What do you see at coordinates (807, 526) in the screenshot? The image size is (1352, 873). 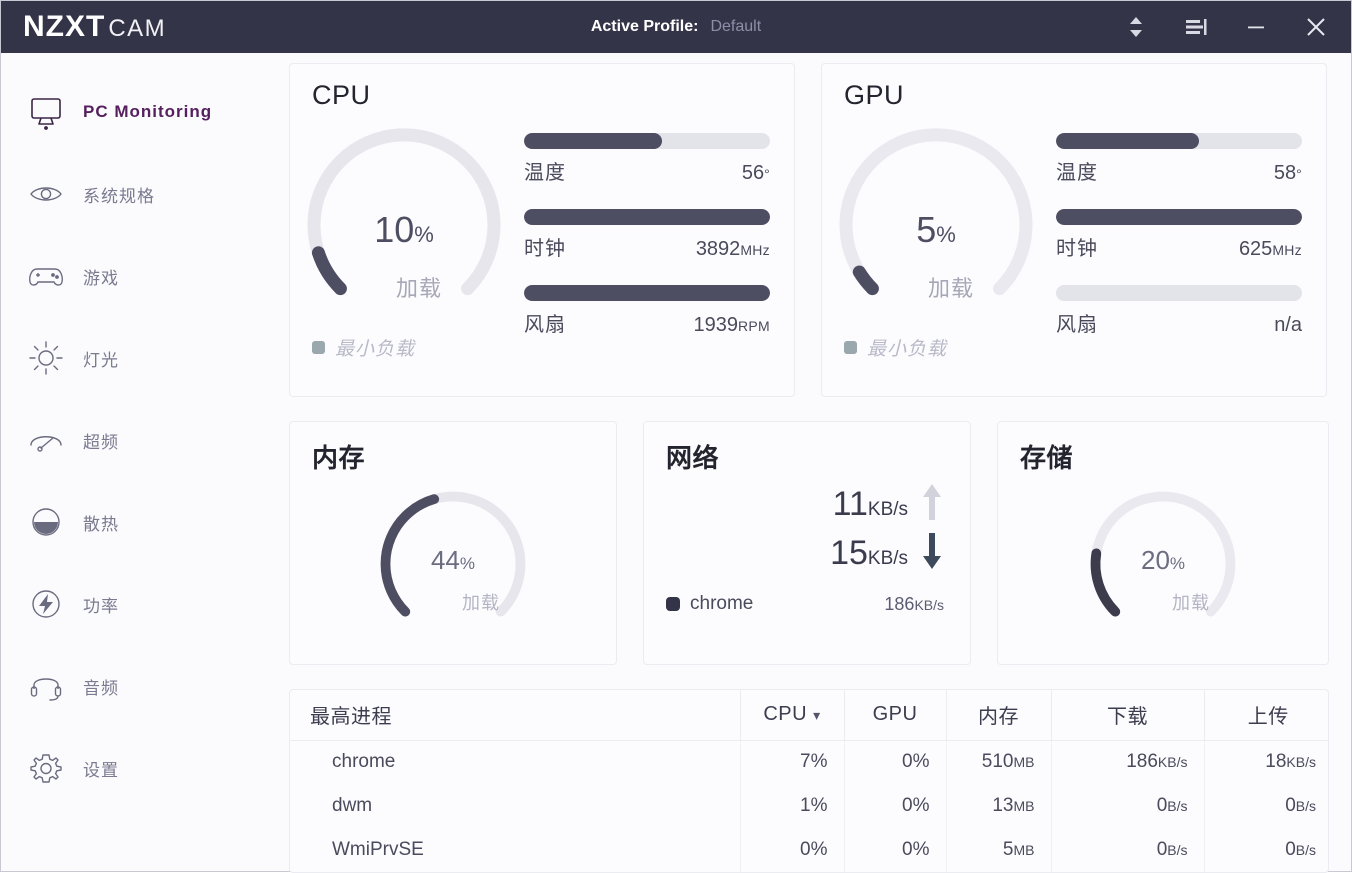 I see `network-rates: 11KB/s 15KB/s` at bounding box center [807, 526].